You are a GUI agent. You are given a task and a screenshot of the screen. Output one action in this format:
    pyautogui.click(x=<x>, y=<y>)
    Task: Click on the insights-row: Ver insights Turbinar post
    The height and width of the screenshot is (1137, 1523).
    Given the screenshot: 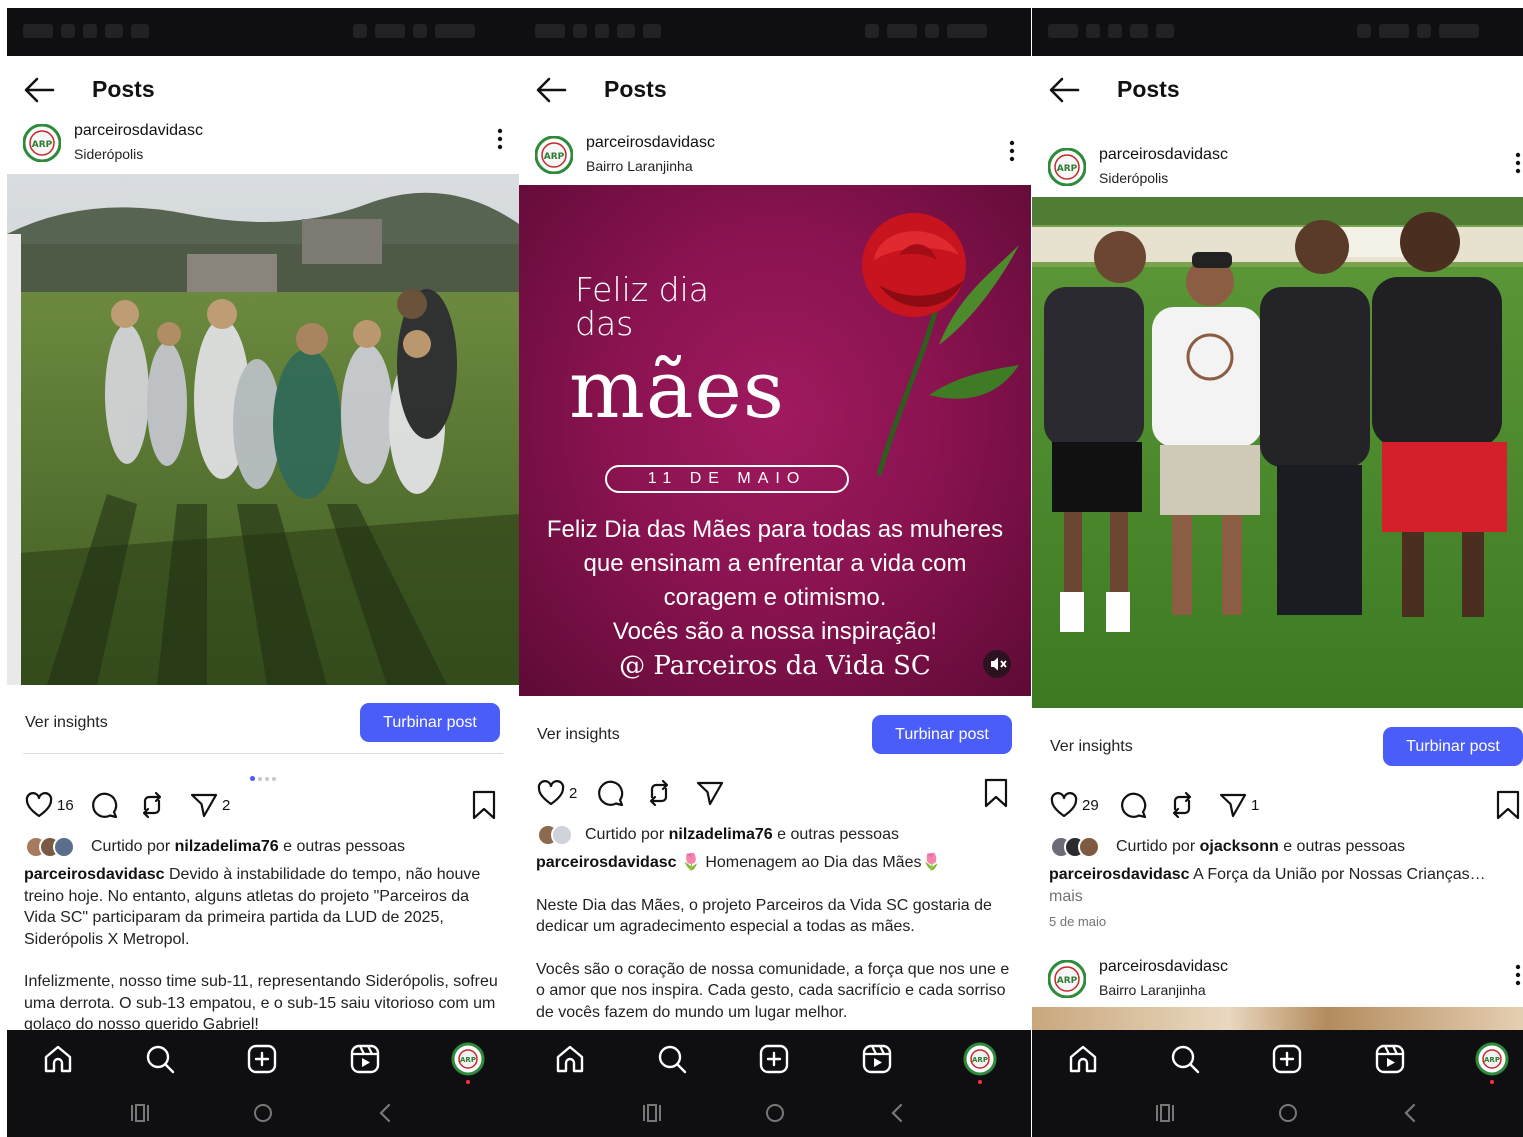 What is the action you would take?
    pyautogui.click(x=1277, y=749)
    